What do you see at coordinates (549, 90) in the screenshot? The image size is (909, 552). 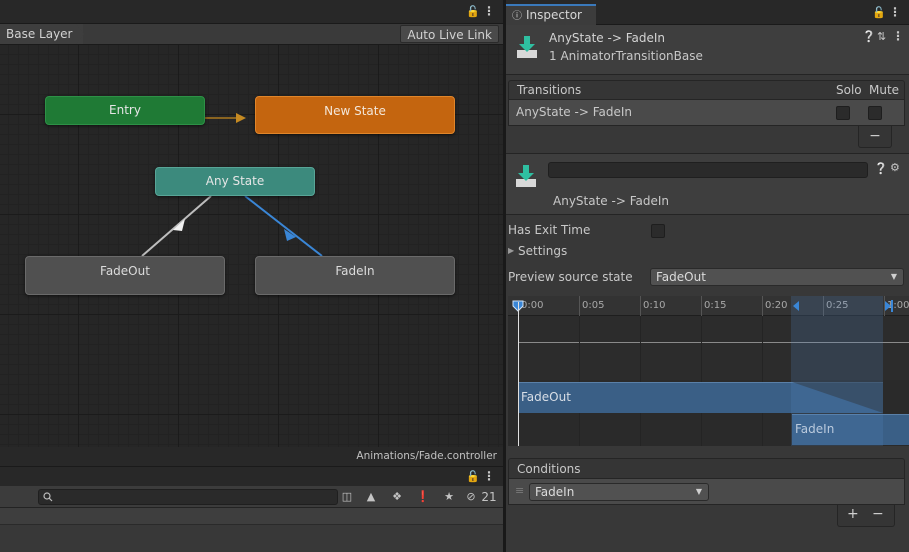 I see `transitions-heading: Transitions` at bounding box center [549, 90].